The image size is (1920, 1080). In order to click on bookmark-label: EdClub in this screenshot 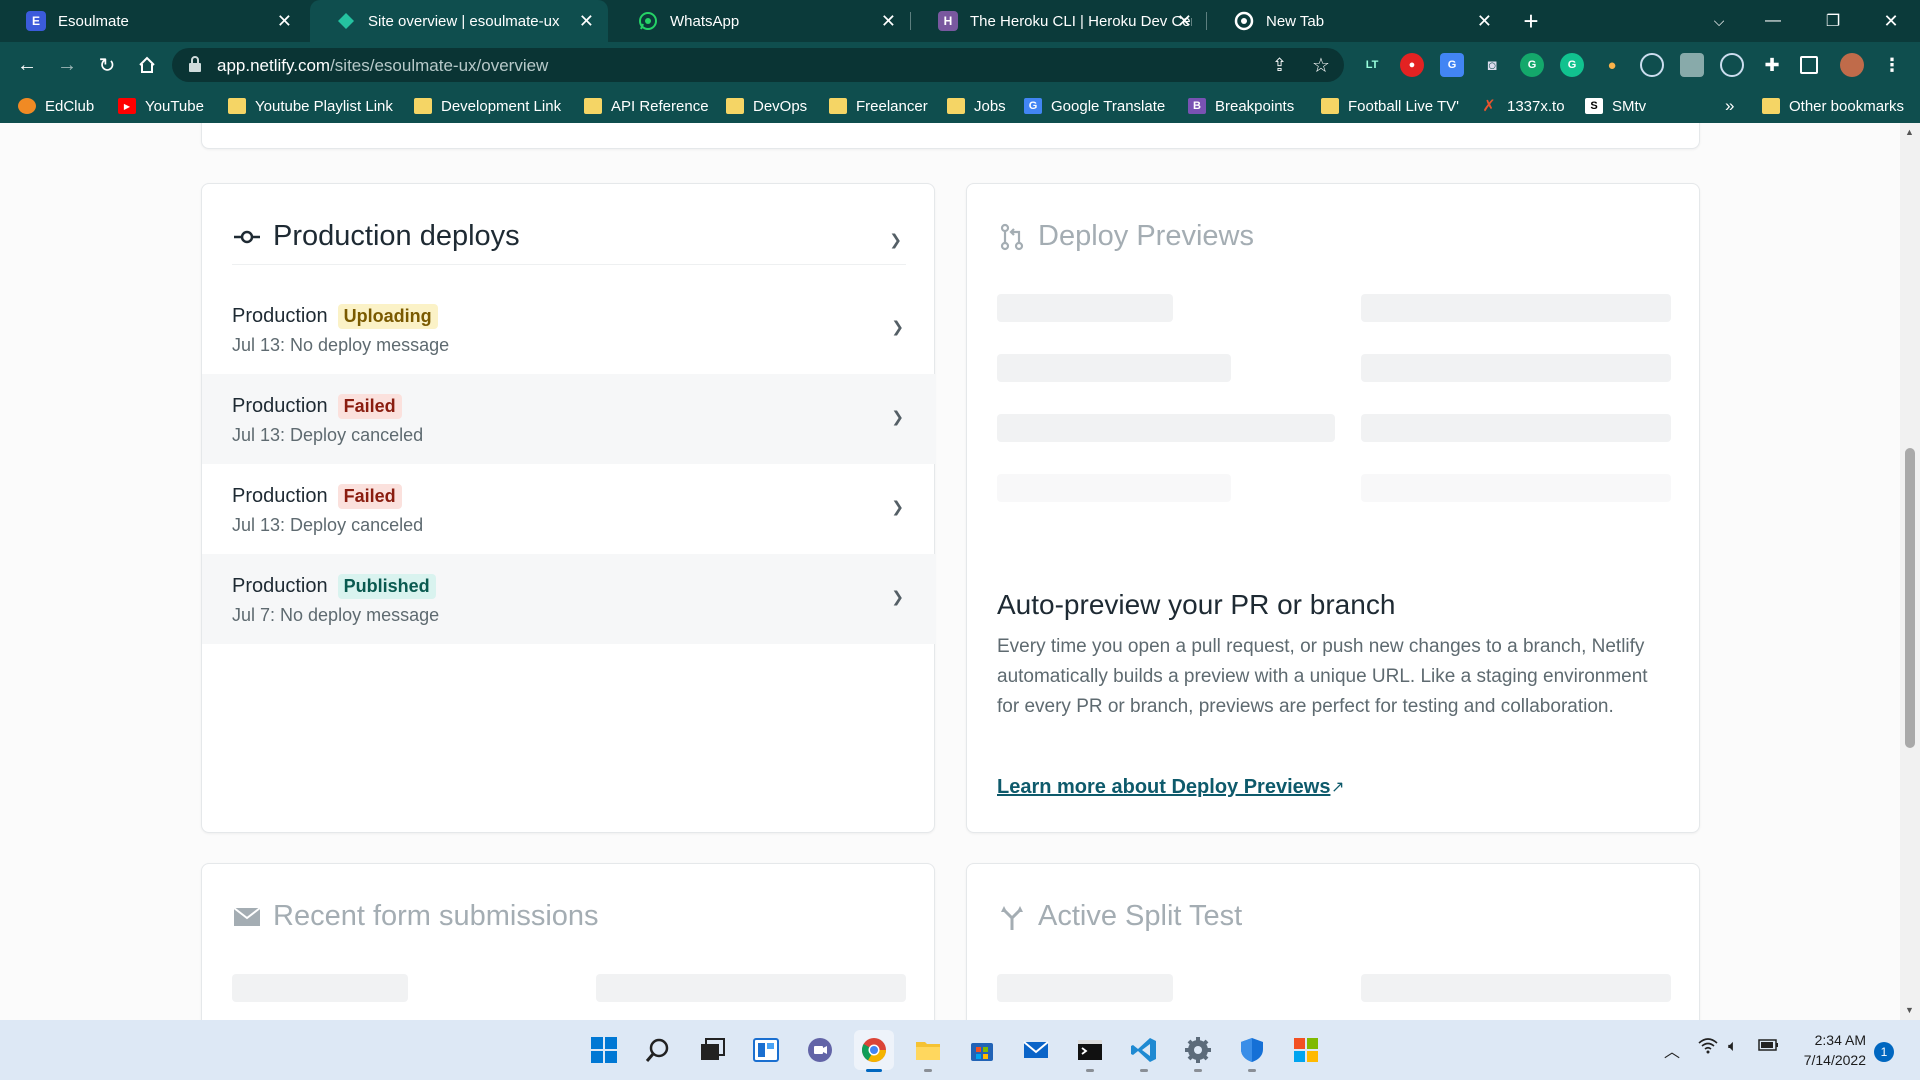, I will do `click(70, 106)`.